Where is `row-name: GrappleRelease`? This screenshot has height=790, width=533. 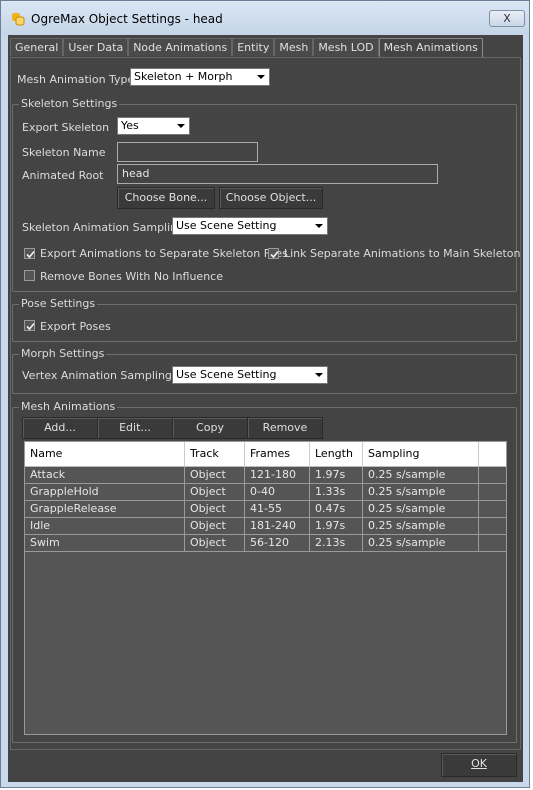
row-name: GrappleRelease is located at coordinates (105, 509).